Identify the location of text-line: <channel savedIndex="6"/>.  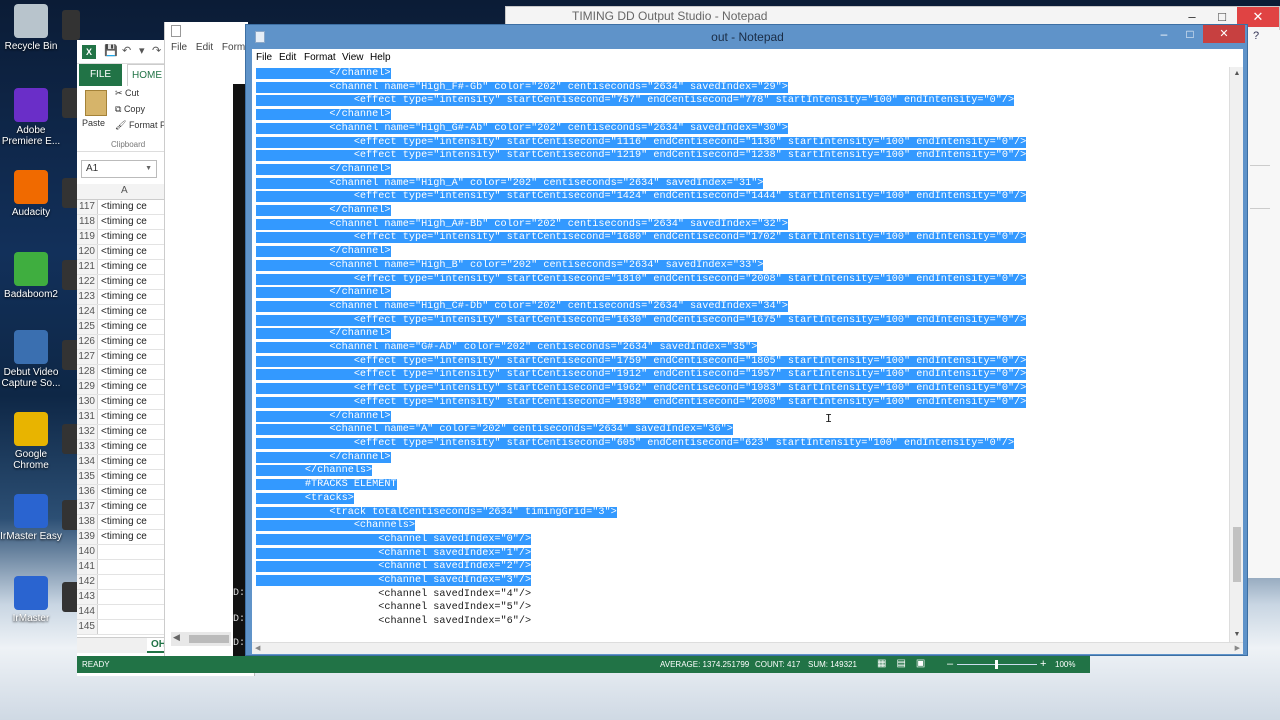
(641, 622).